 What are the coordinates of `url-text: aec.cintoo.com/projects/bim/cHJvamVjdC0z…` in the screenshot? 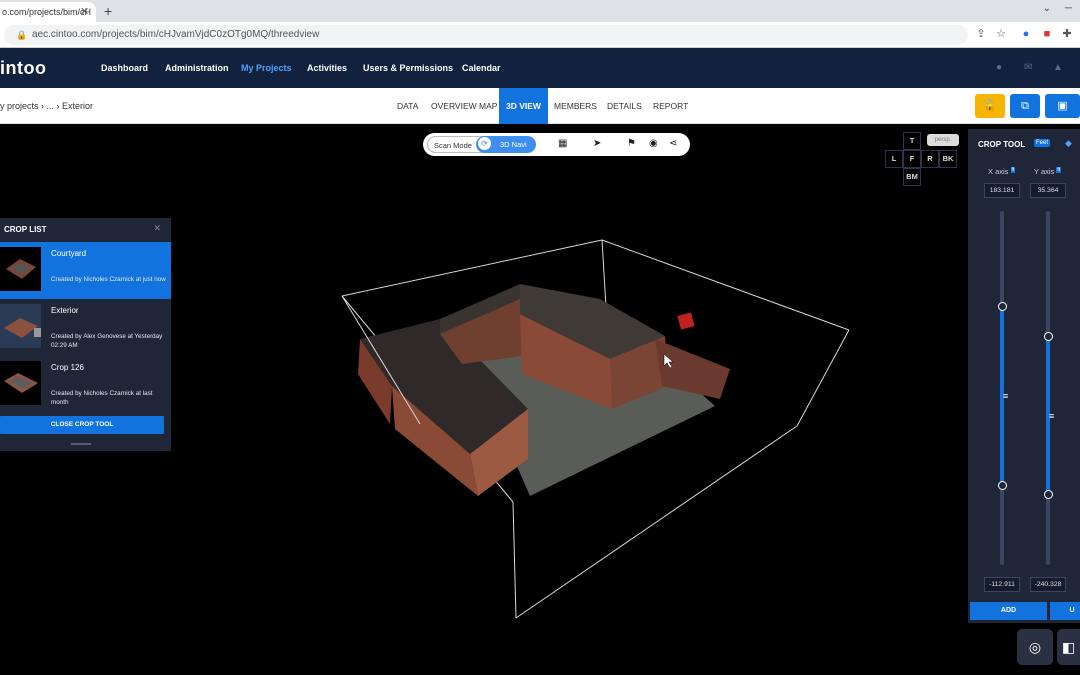 It's located at (176, 34).